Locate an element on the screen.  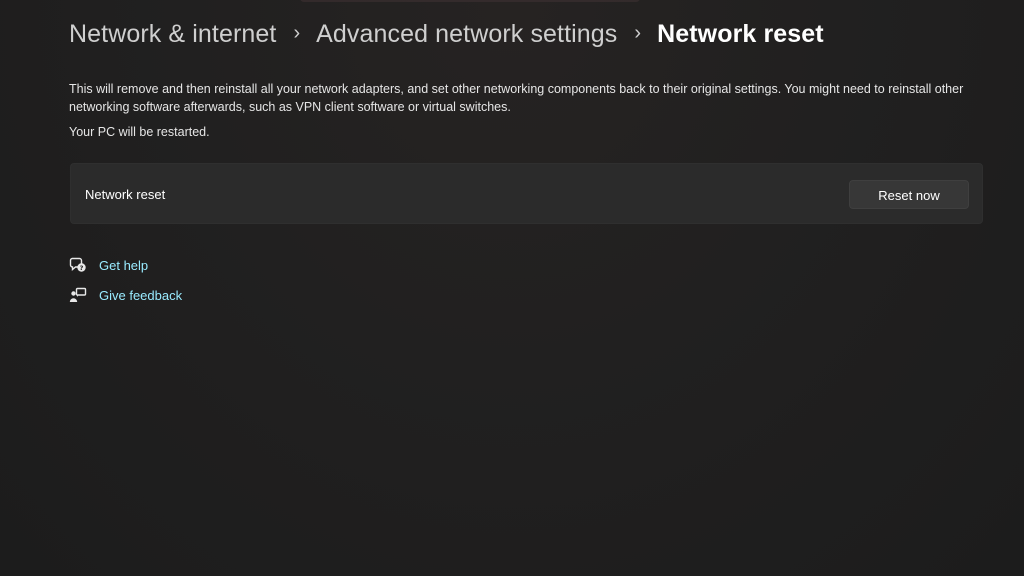
give-feedback-icon is located at coordinates (78, 295).